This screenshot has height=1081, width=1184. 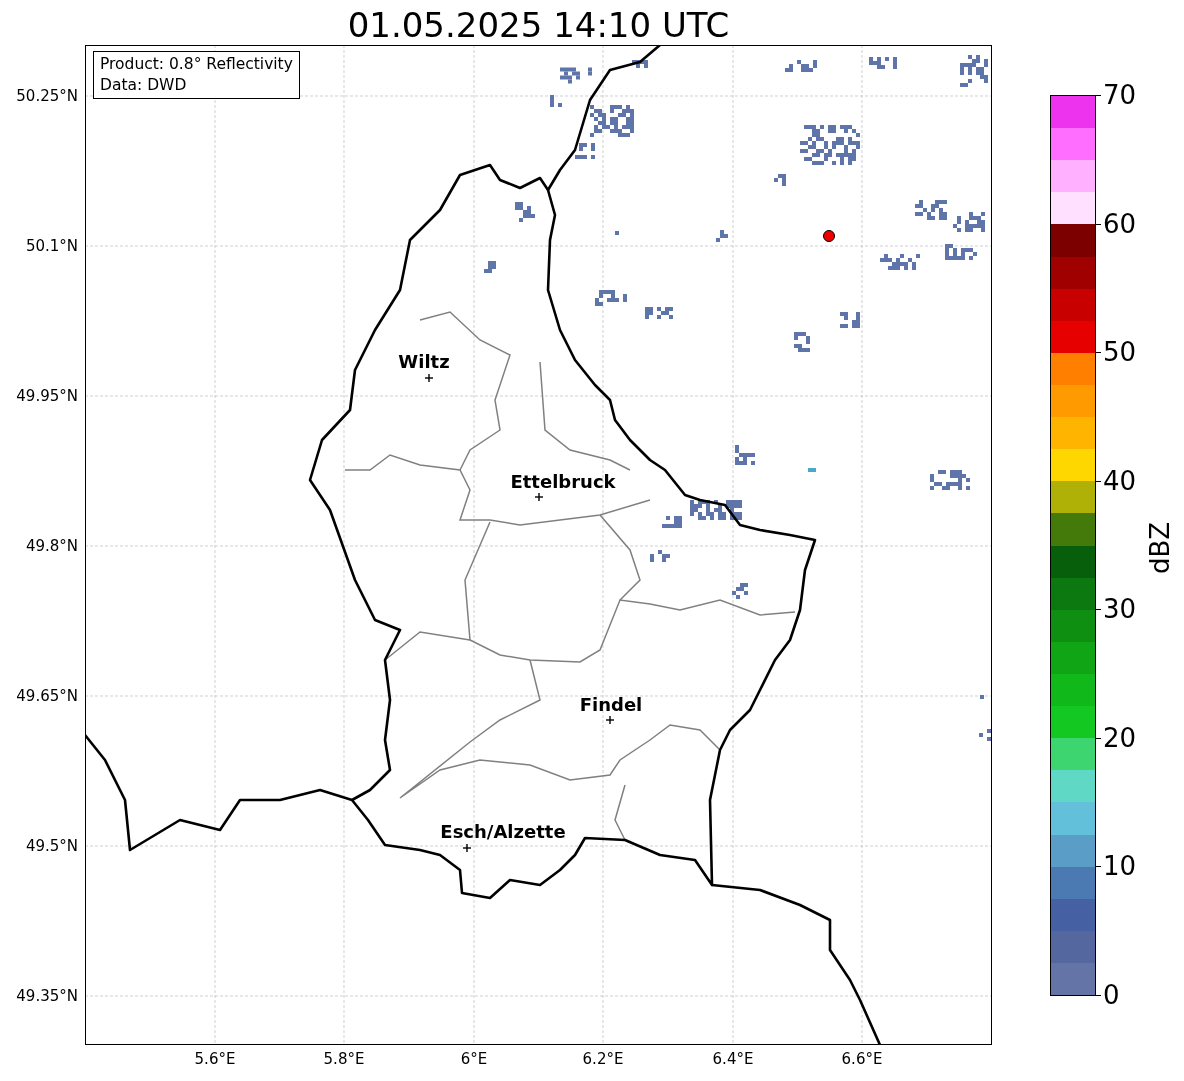 I want to click on latitude-label: 50.25°N, so click(x=47, y=96).